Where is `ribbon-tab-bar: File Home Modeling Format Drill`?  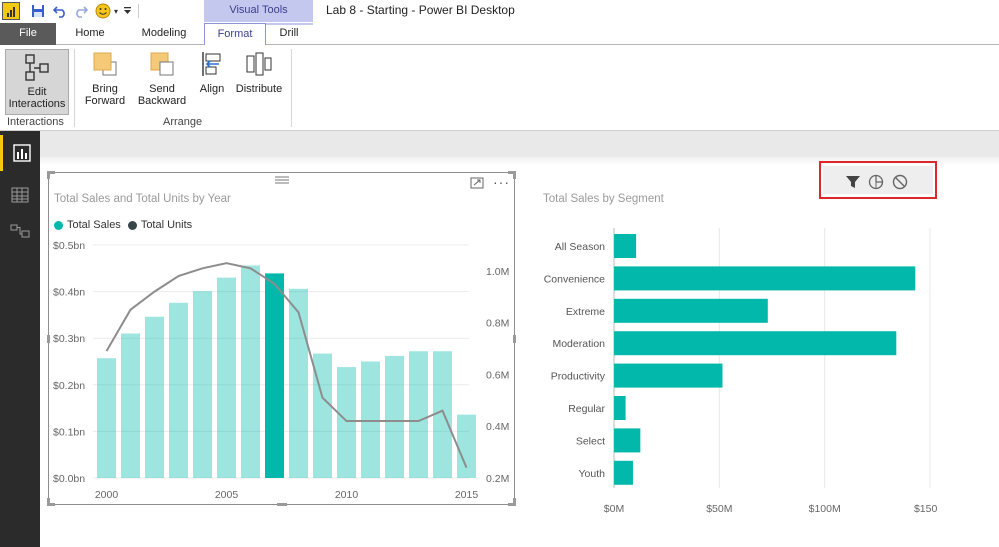 ribbon-tab-bar: File Home Modeling Format Drill is located at coordinates (499, 34).